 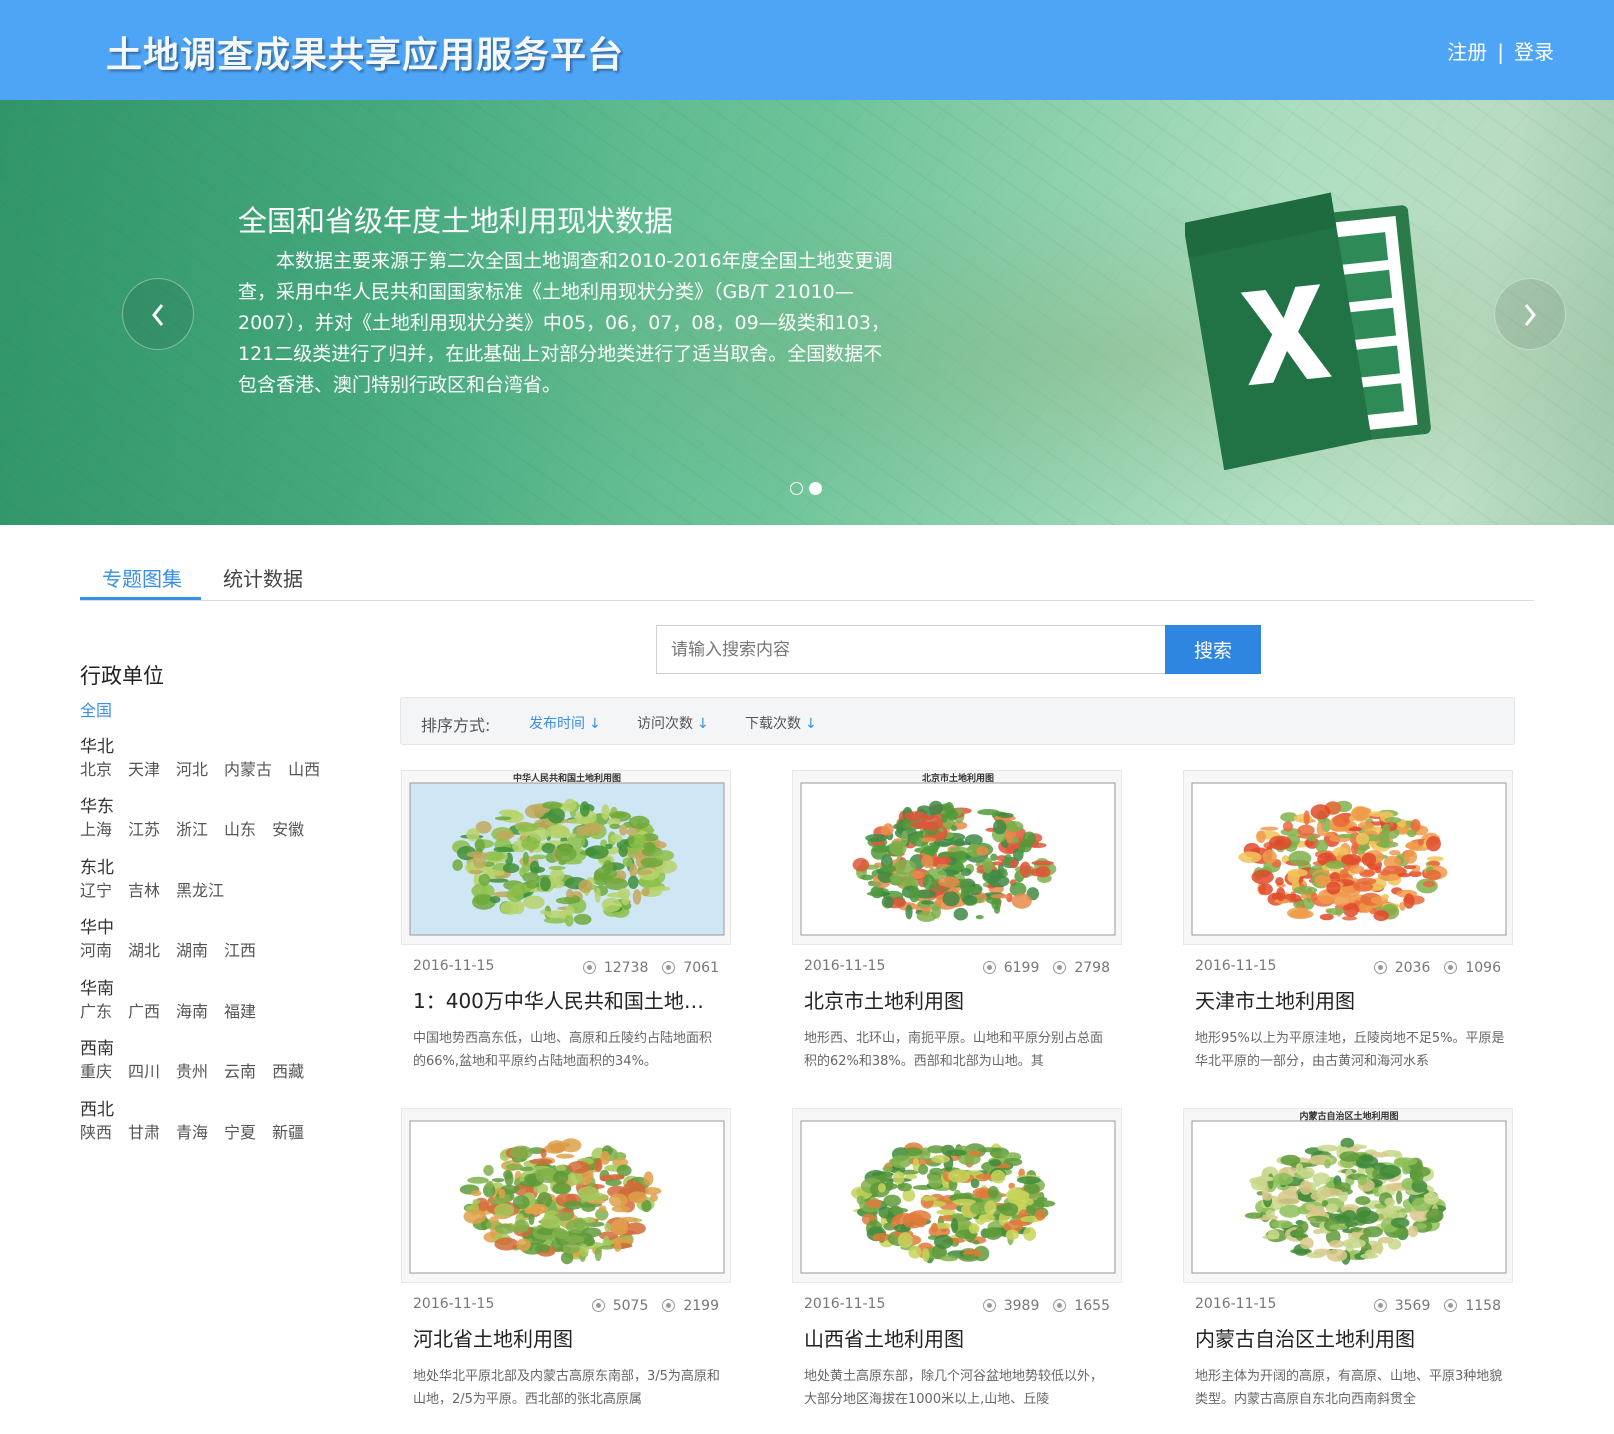 What do you see at coordinates (1467, 52) in the screenshot?
I see `register-link: 注册` at bounding box center [1467, 52].